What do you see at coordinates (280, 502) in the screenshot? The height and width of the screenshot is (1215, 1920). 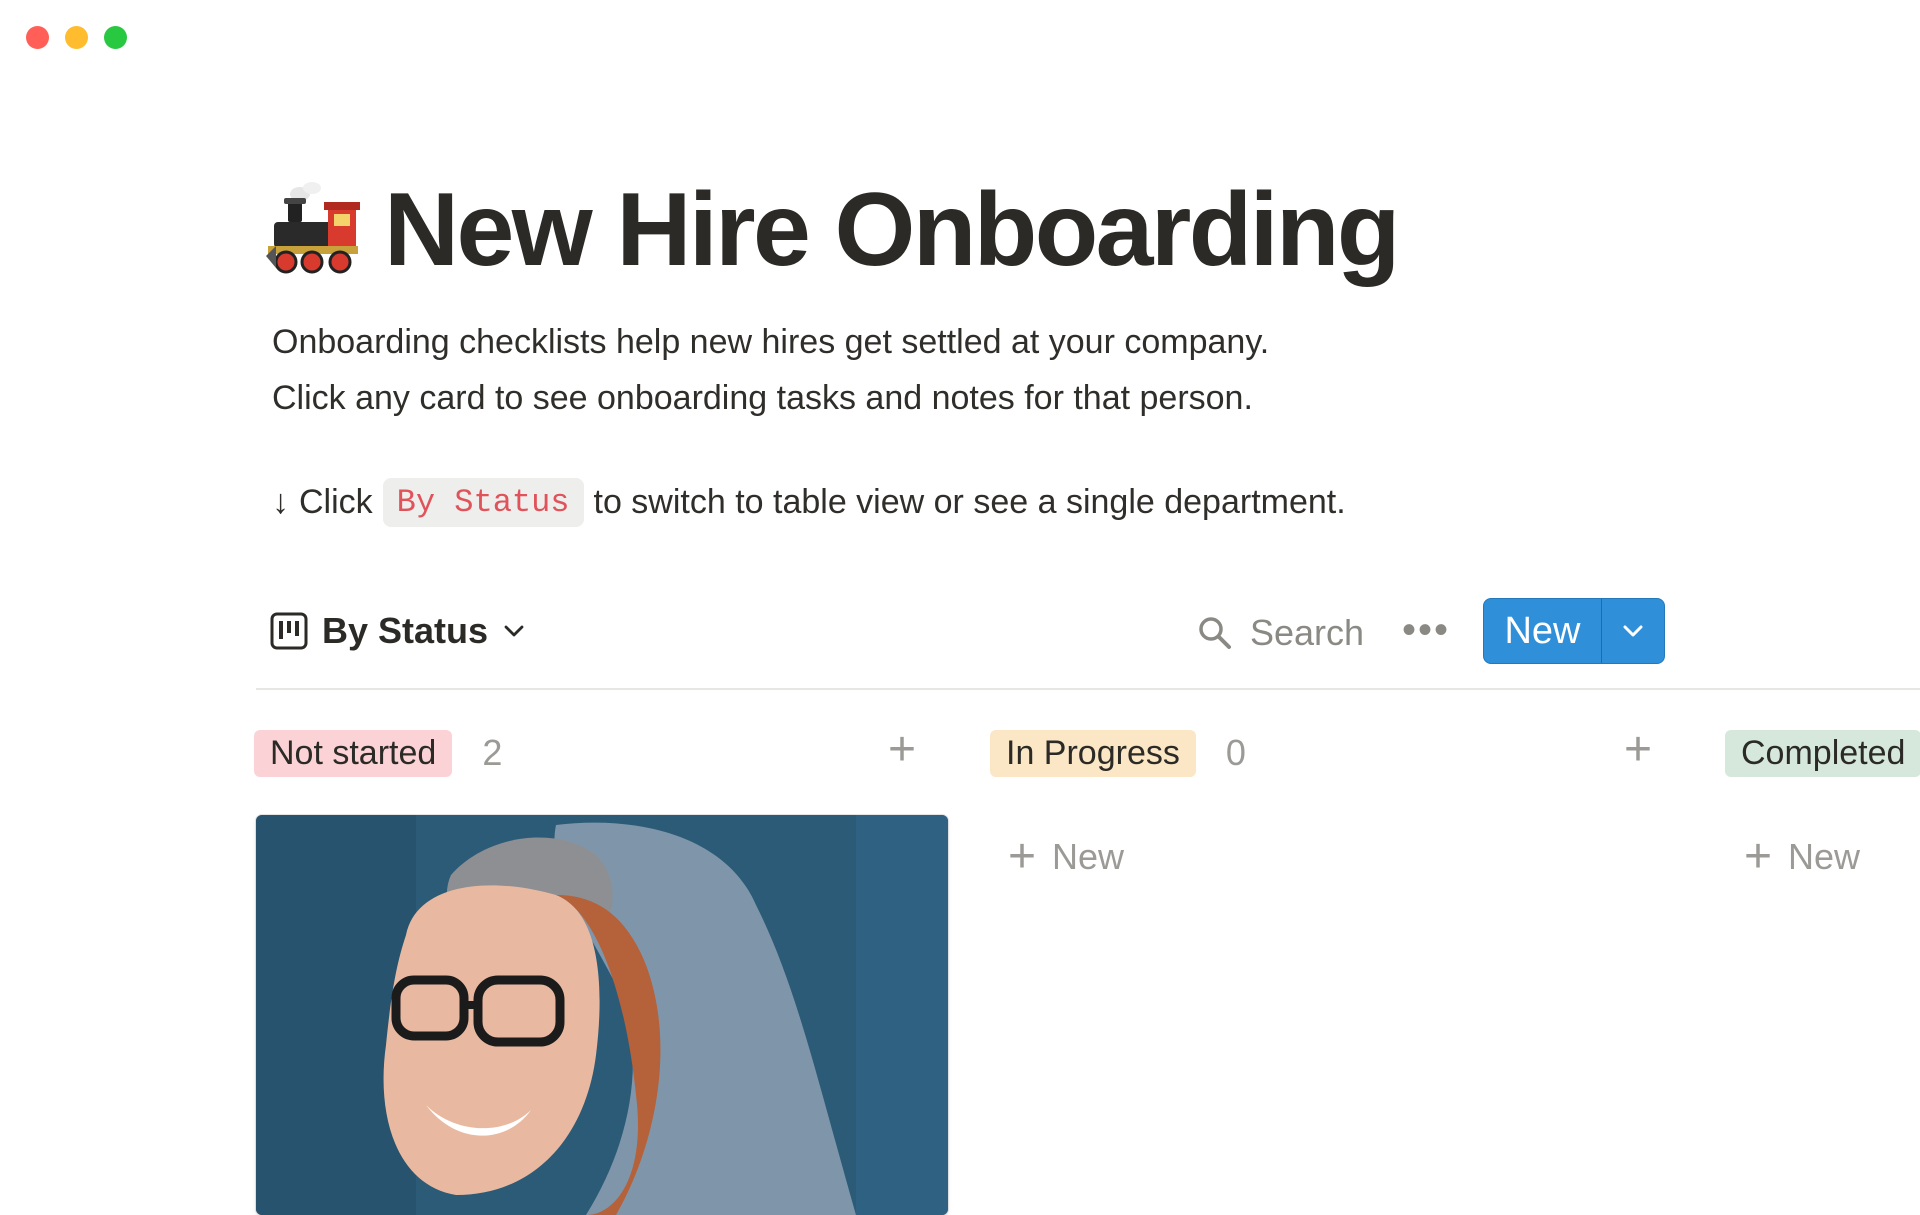 I see `arrow-down-icon: ↓` at bounding box center [280, 502].